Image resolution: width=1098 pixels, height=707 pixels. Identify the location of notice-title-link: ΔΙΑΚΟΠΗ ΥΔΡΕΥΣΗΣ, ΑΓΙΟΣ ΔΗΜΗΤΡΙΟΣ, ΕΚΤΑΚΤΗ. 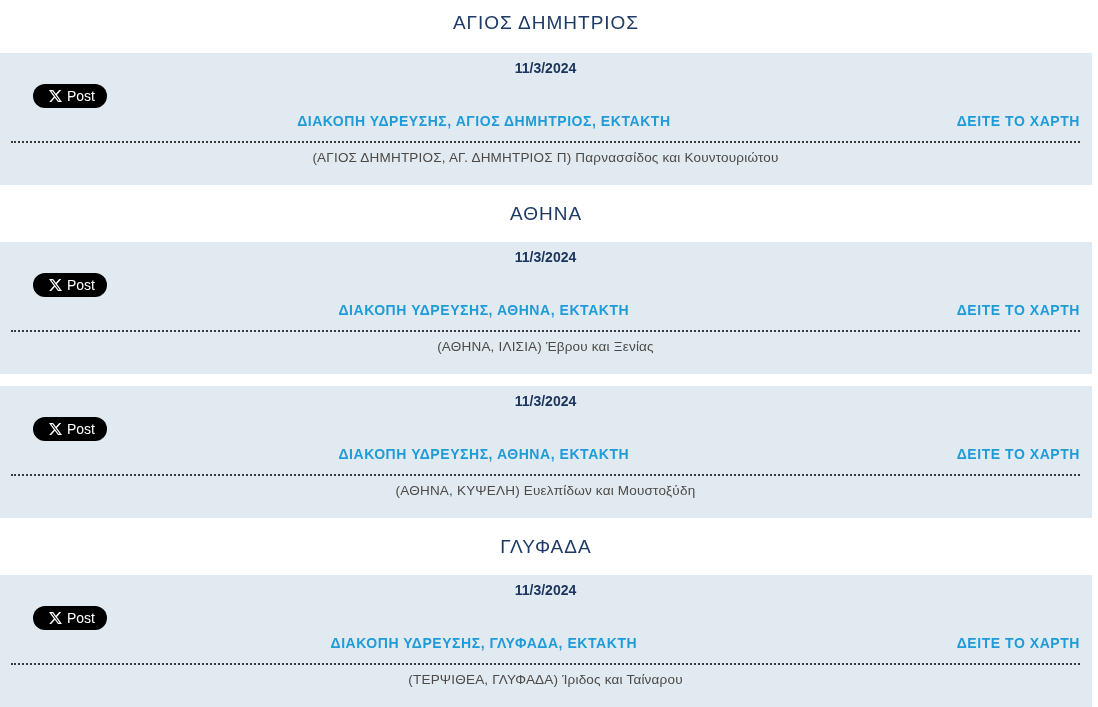
(484, 121).